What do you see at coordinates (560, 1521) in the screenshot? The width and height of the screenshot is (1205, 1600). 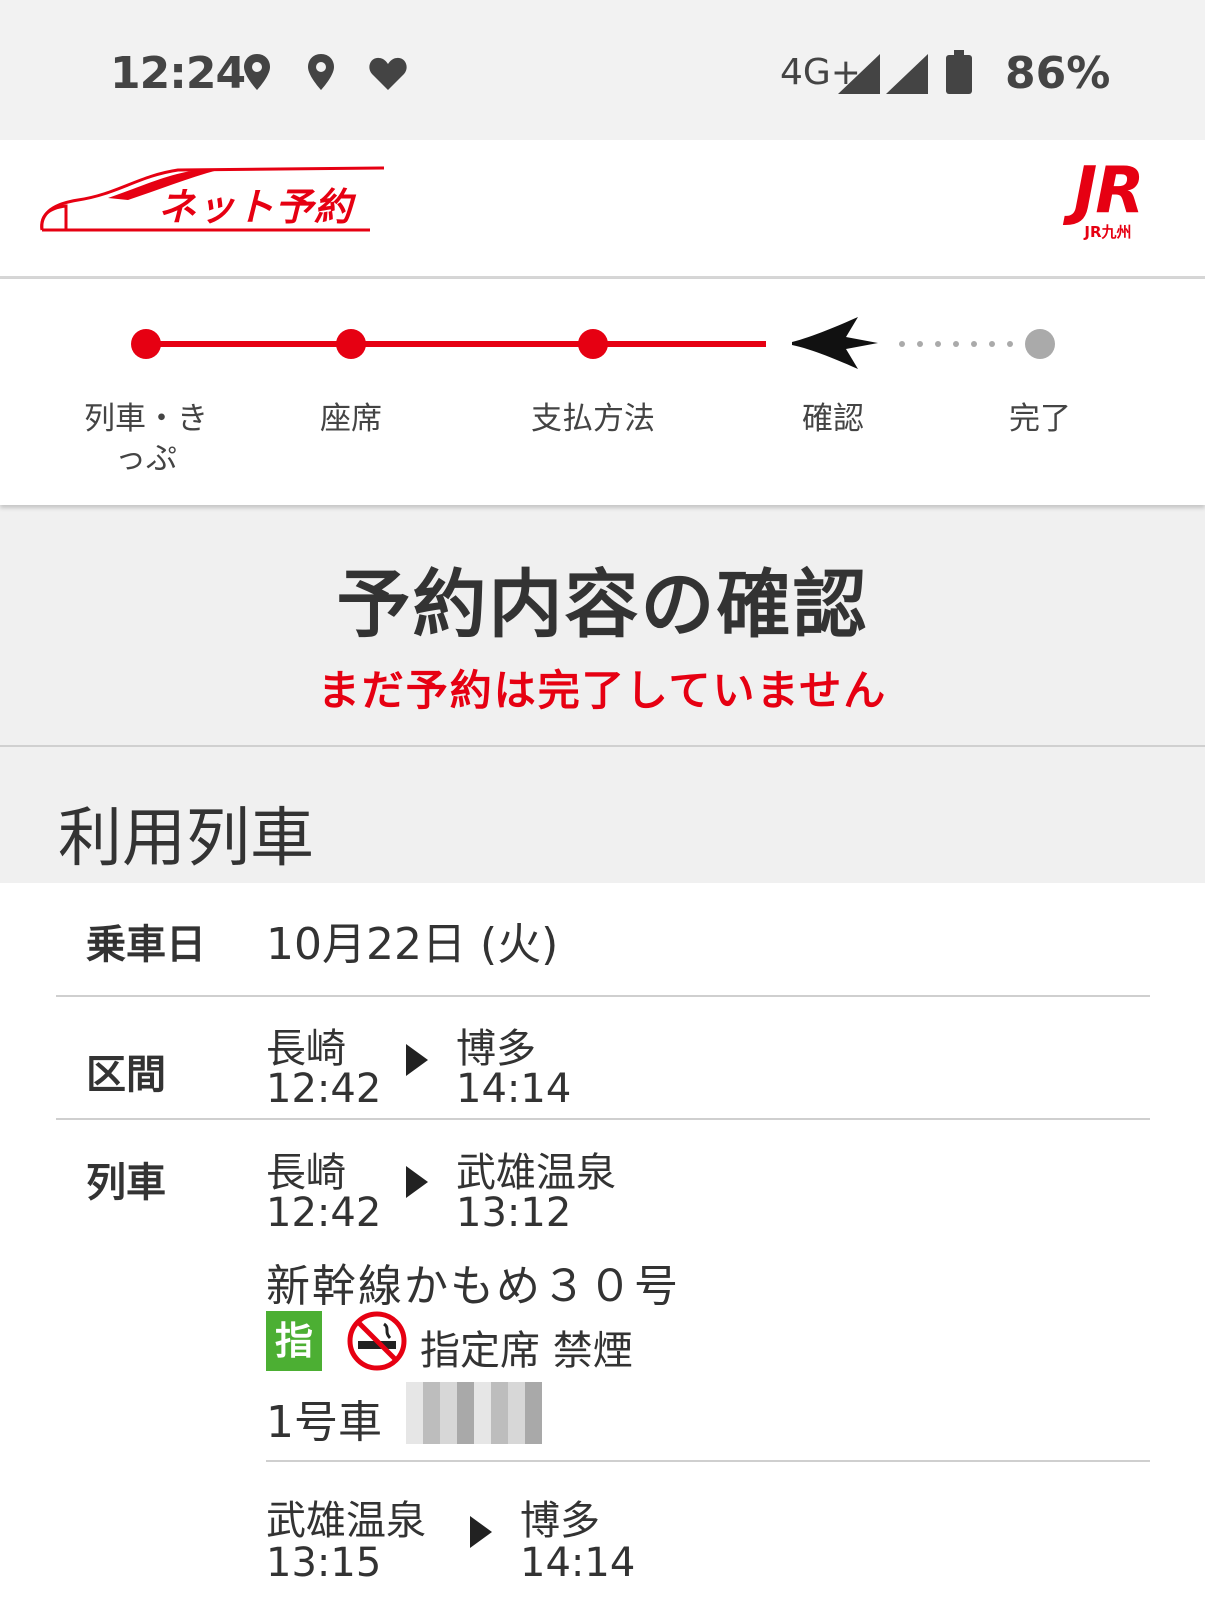 I see `leg2-to-station: 博多` at bounding box center [560, 1521].